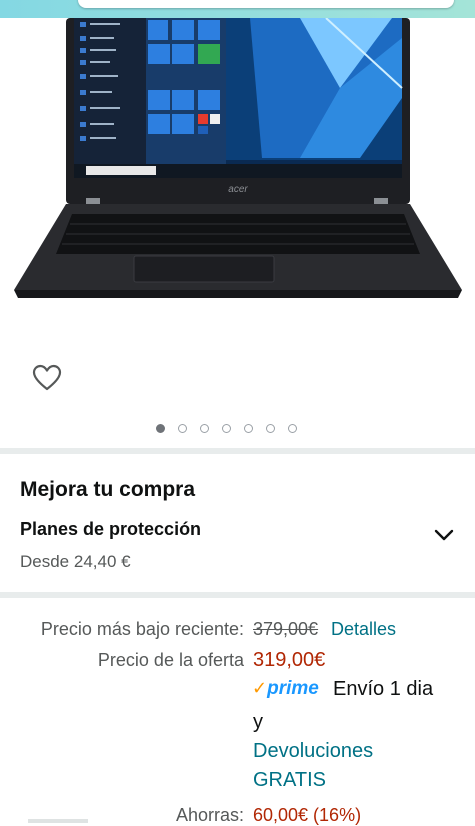  Describe the element at coordinates (170, 660) in the screenshot. I see `deal-price-label: Precio de la oferta` at that location.